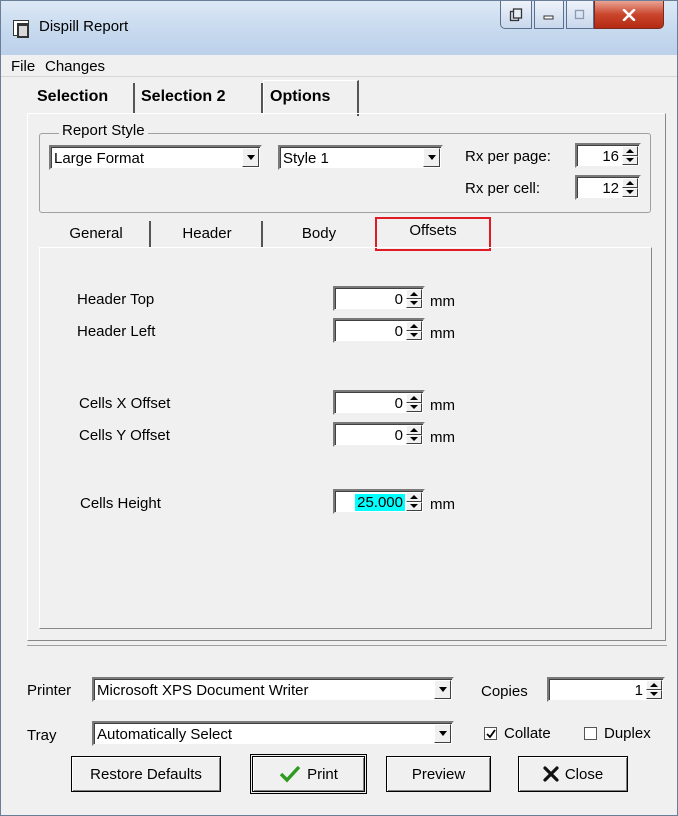  I want to click on copies-value: 1, so click(638, 690).